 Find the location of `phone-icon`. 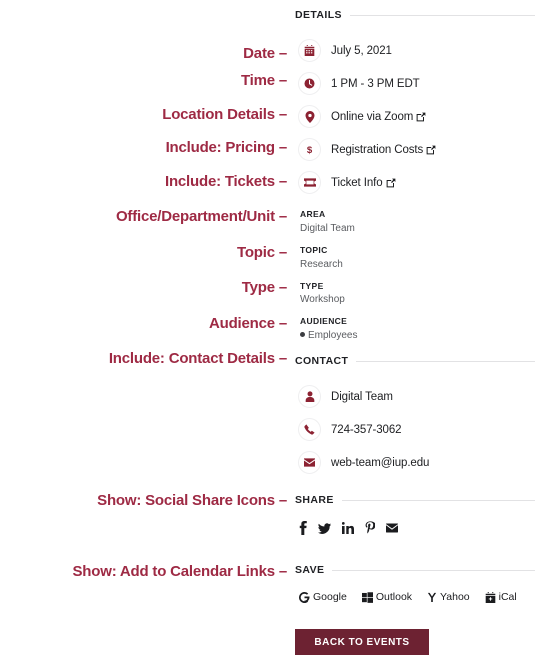

phone-icon is located at coordinates (309, 429).